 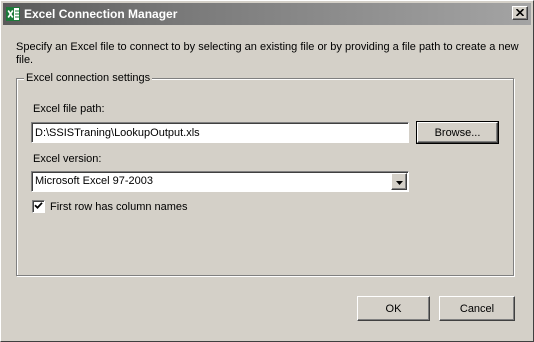 What do you see at coordinates (220, 132) in the screenshot?
I see `file-path-input` at bounding box center [220, 132].